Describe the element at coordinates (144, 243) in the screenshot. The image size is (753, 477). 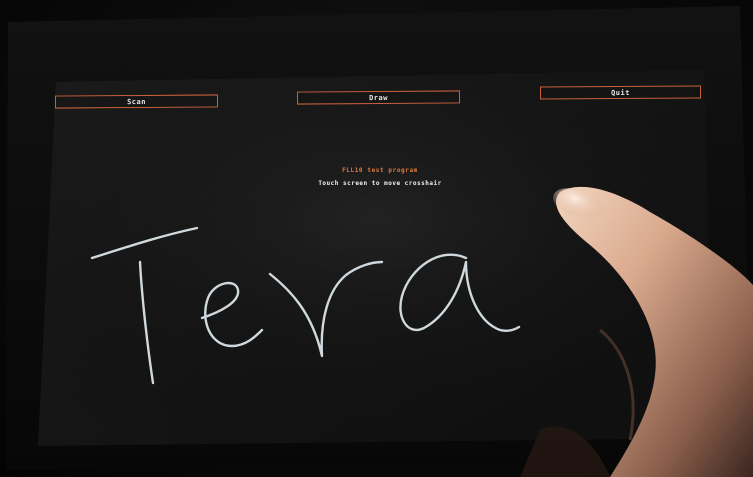
I see `stroke-t-bar` at that location.